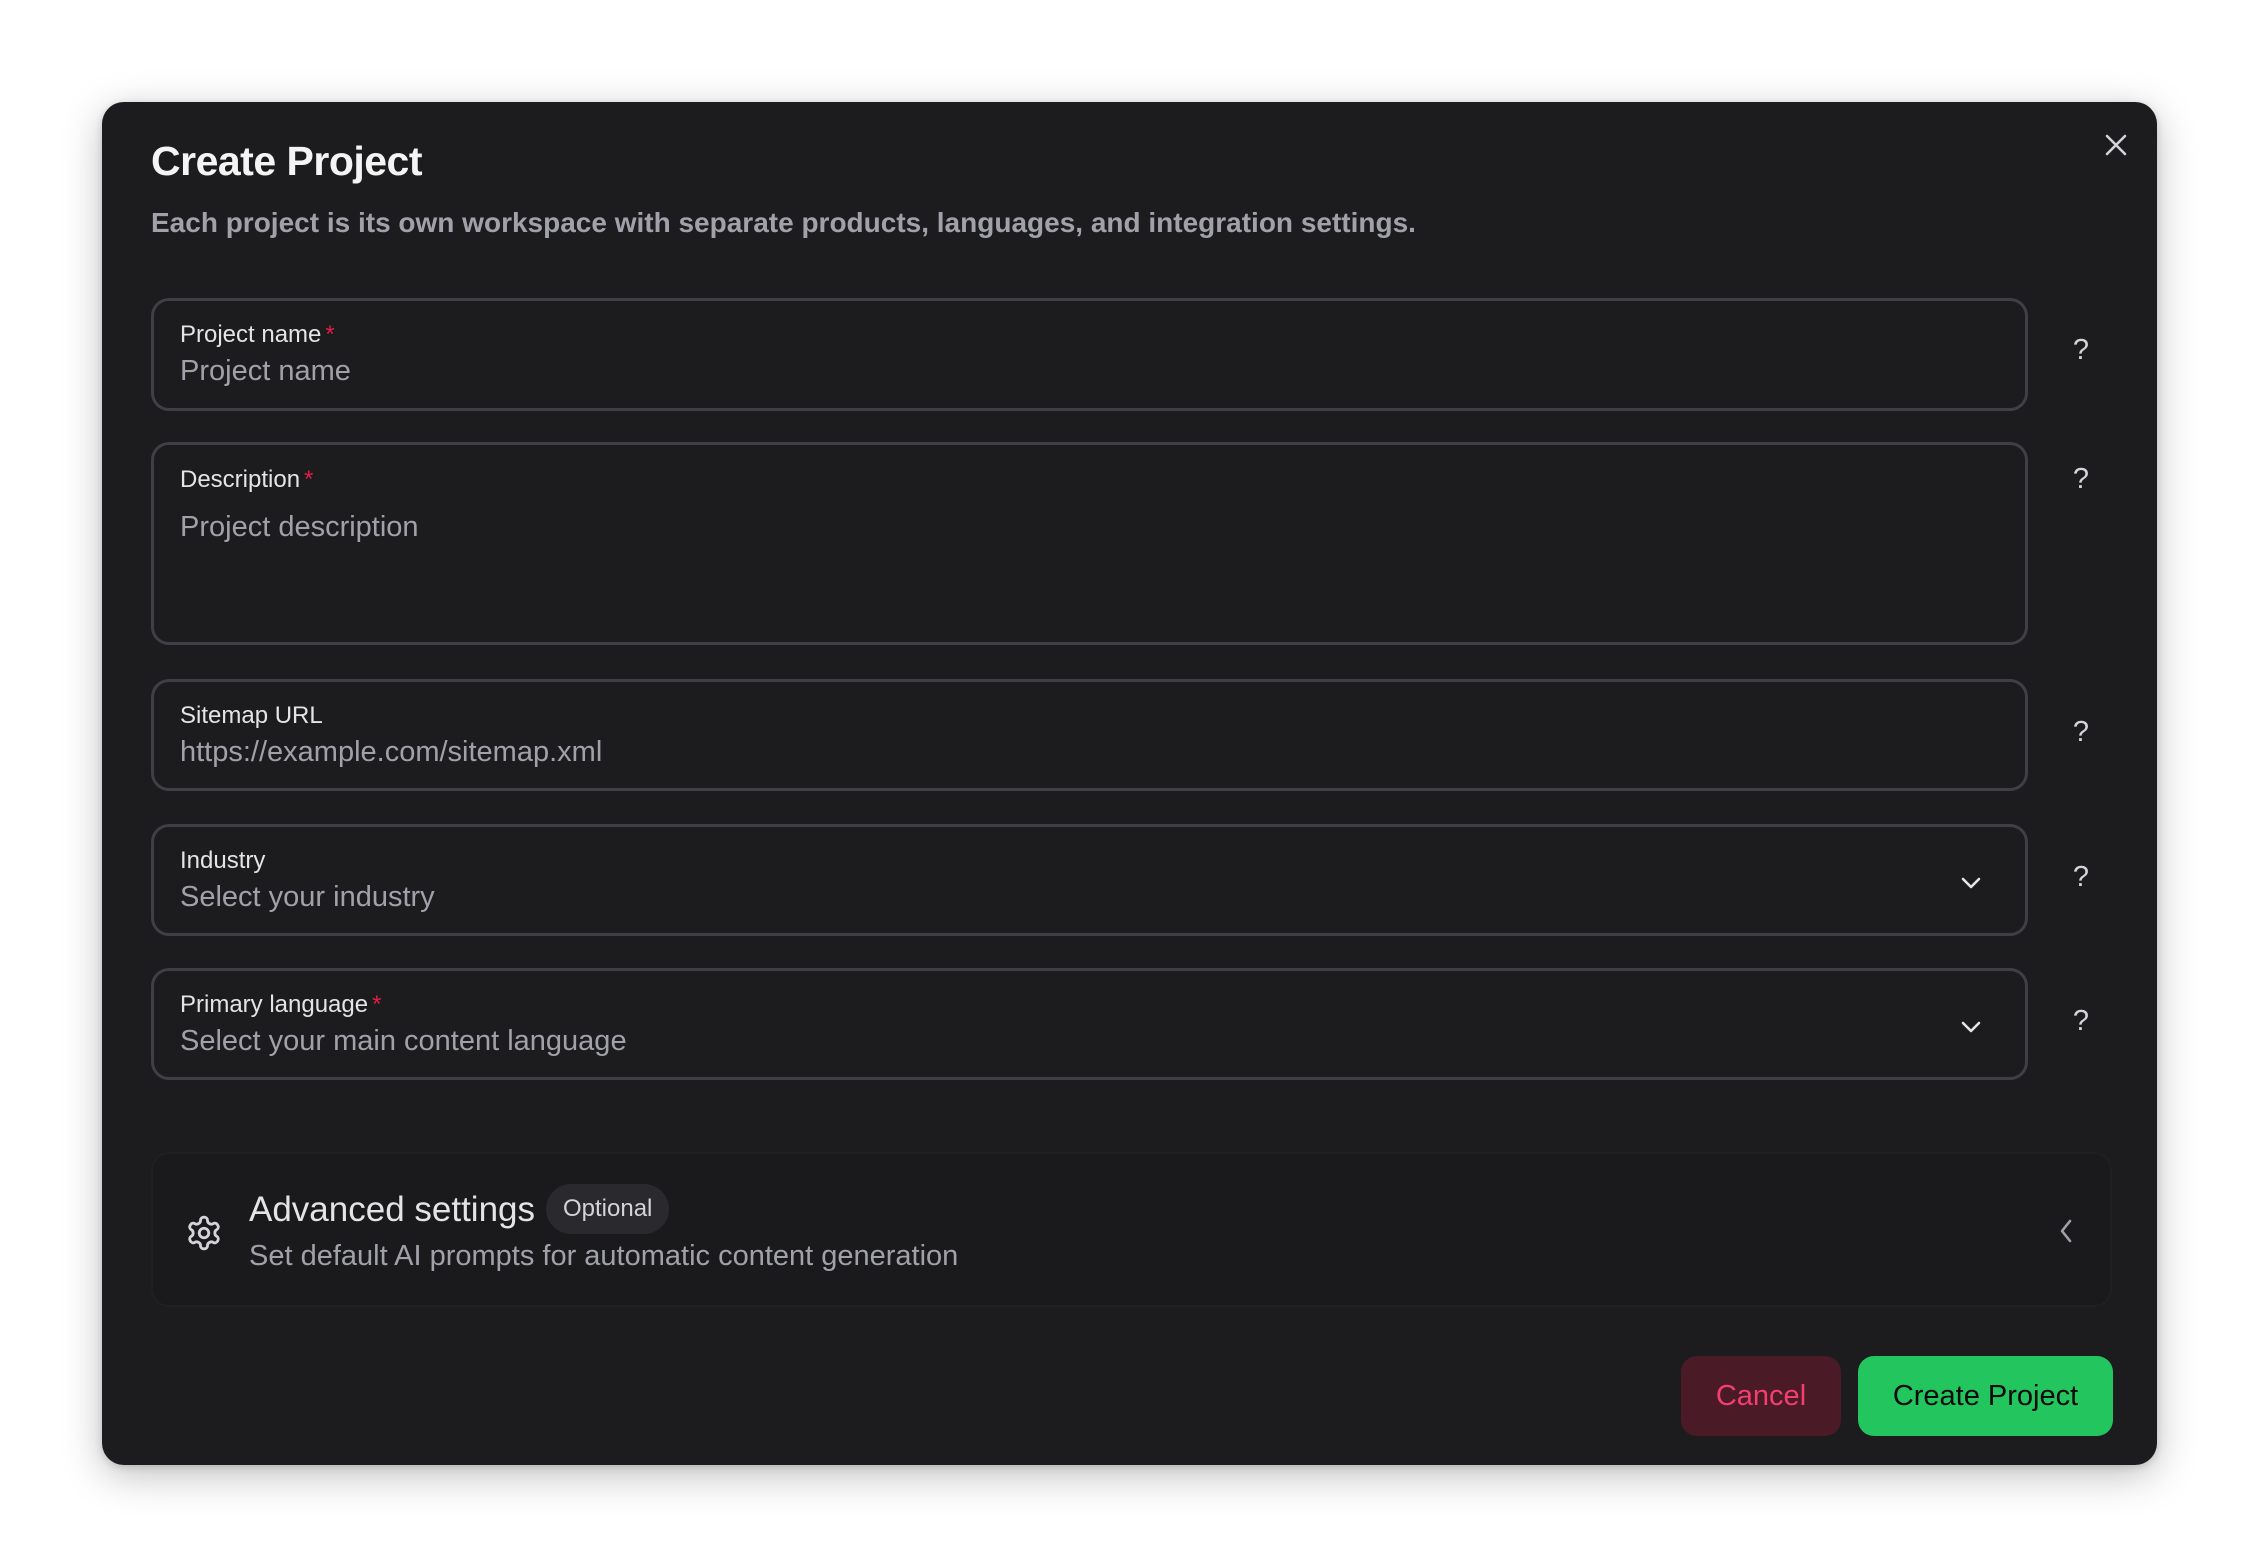 Image resolution: width=2252 pixels, height=1564 pixels. What do you see at coordinates (299, 527) in the screenshot?
I see `description-textarea: Project description` at bounding box center [299, 527].